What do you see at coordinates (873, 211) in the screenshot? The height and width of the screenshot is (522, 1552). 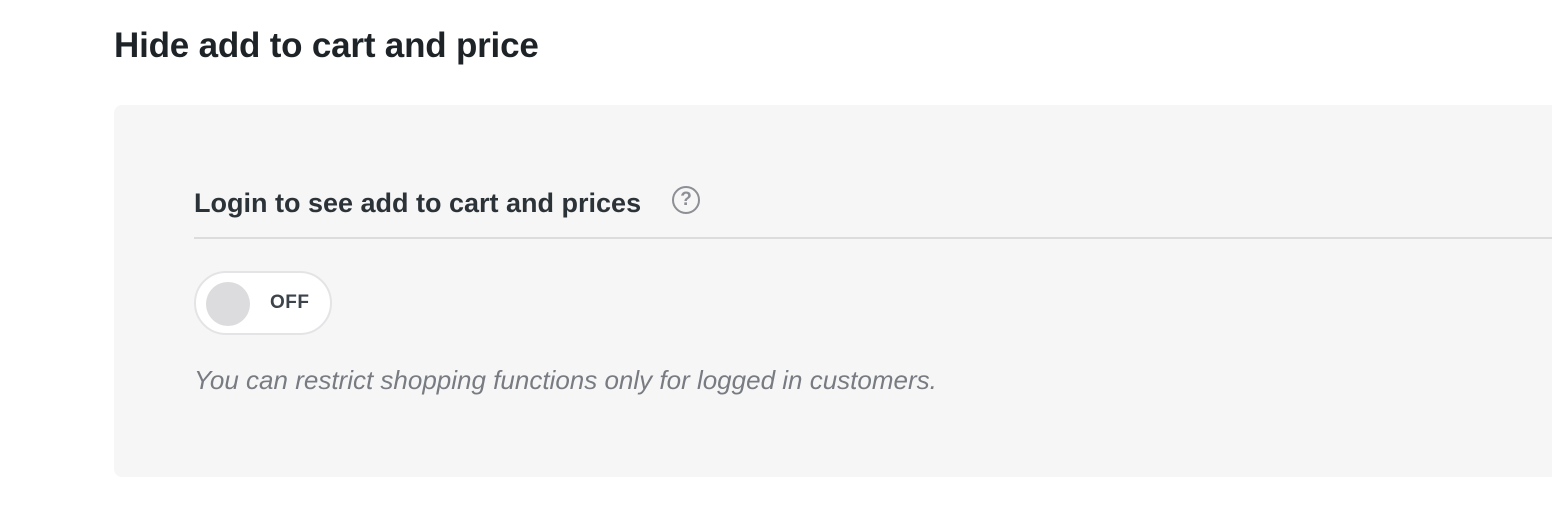 I see `setting-header: Login to see add to cart and prices ?` at bounding box center [873, 211].